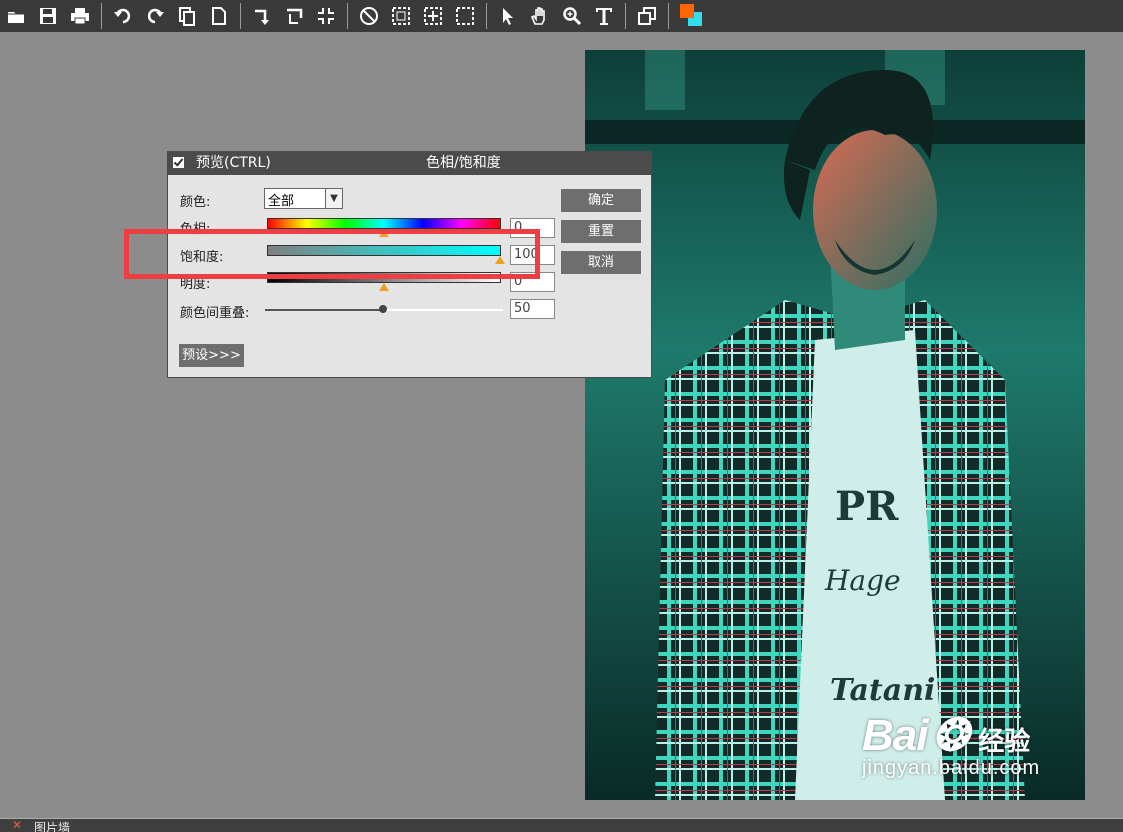 The height and width of the screenshot is (832, 1123). I want to click on select-center-icon, so click(433, 16).